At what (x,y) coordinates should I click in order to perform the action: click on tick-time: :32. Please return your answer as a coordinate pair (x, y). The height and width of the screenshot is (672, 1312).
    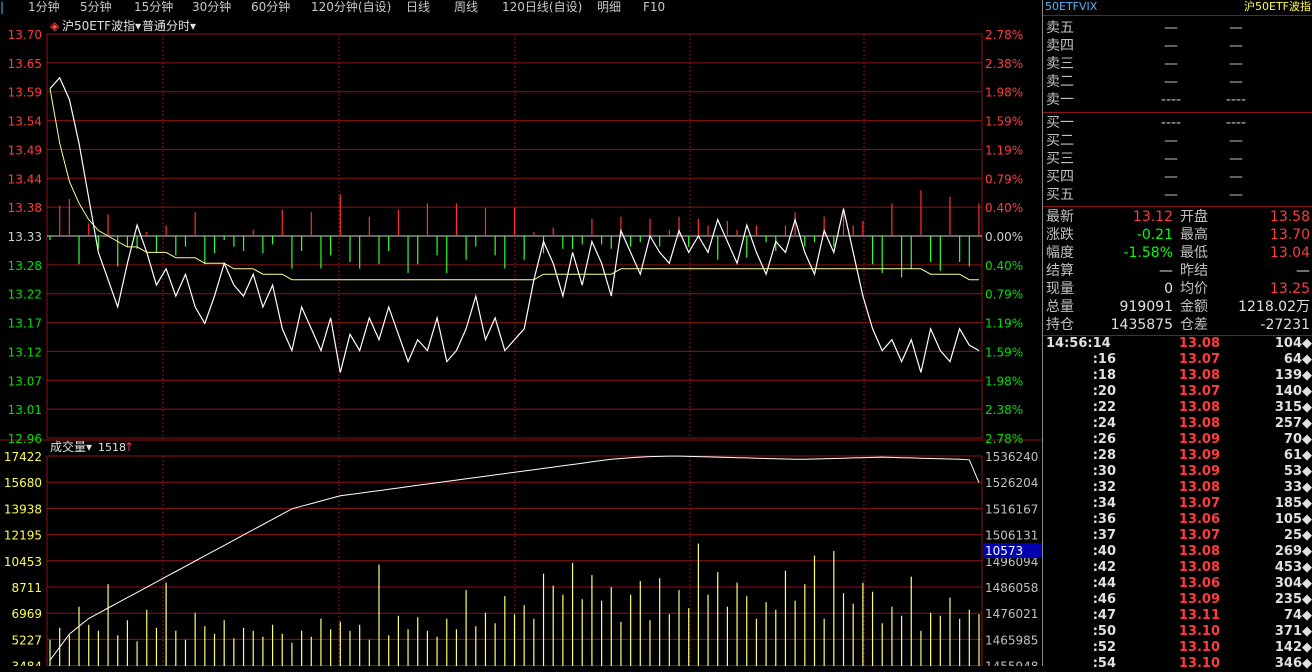
    Looking at the image, I should click on (1104, 487).